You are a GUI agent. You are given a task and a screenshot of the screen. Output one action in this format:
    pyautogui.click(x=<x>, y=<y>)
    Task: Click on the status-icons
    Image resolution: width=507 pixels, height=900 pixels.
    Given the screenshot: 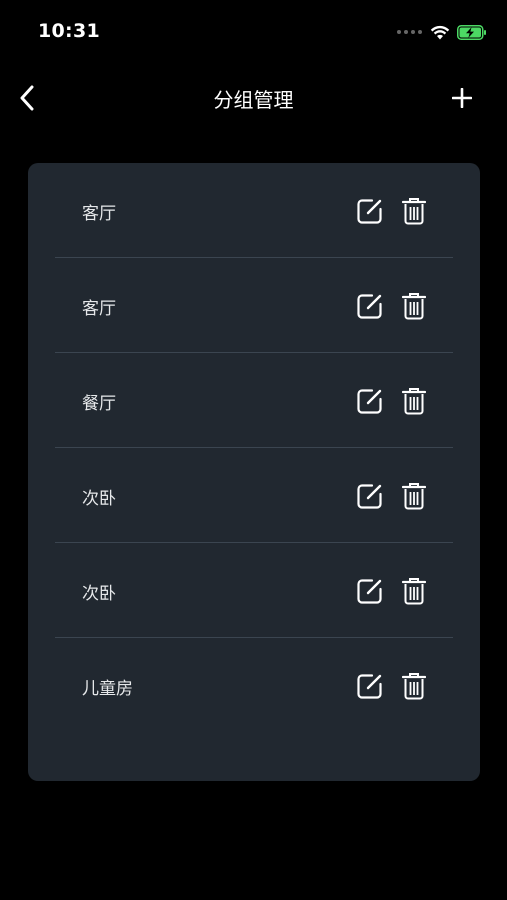 What is the action you would take?
    pyautogui.click(x=442, y=32)
    